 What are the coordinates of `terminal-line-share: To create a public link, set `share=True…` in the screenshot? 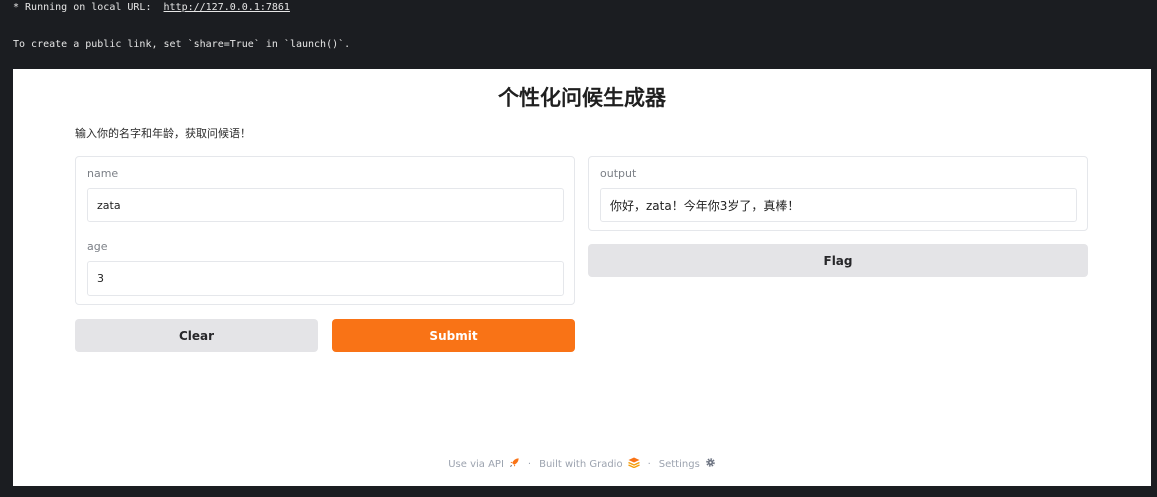 It's located at (182, 44).